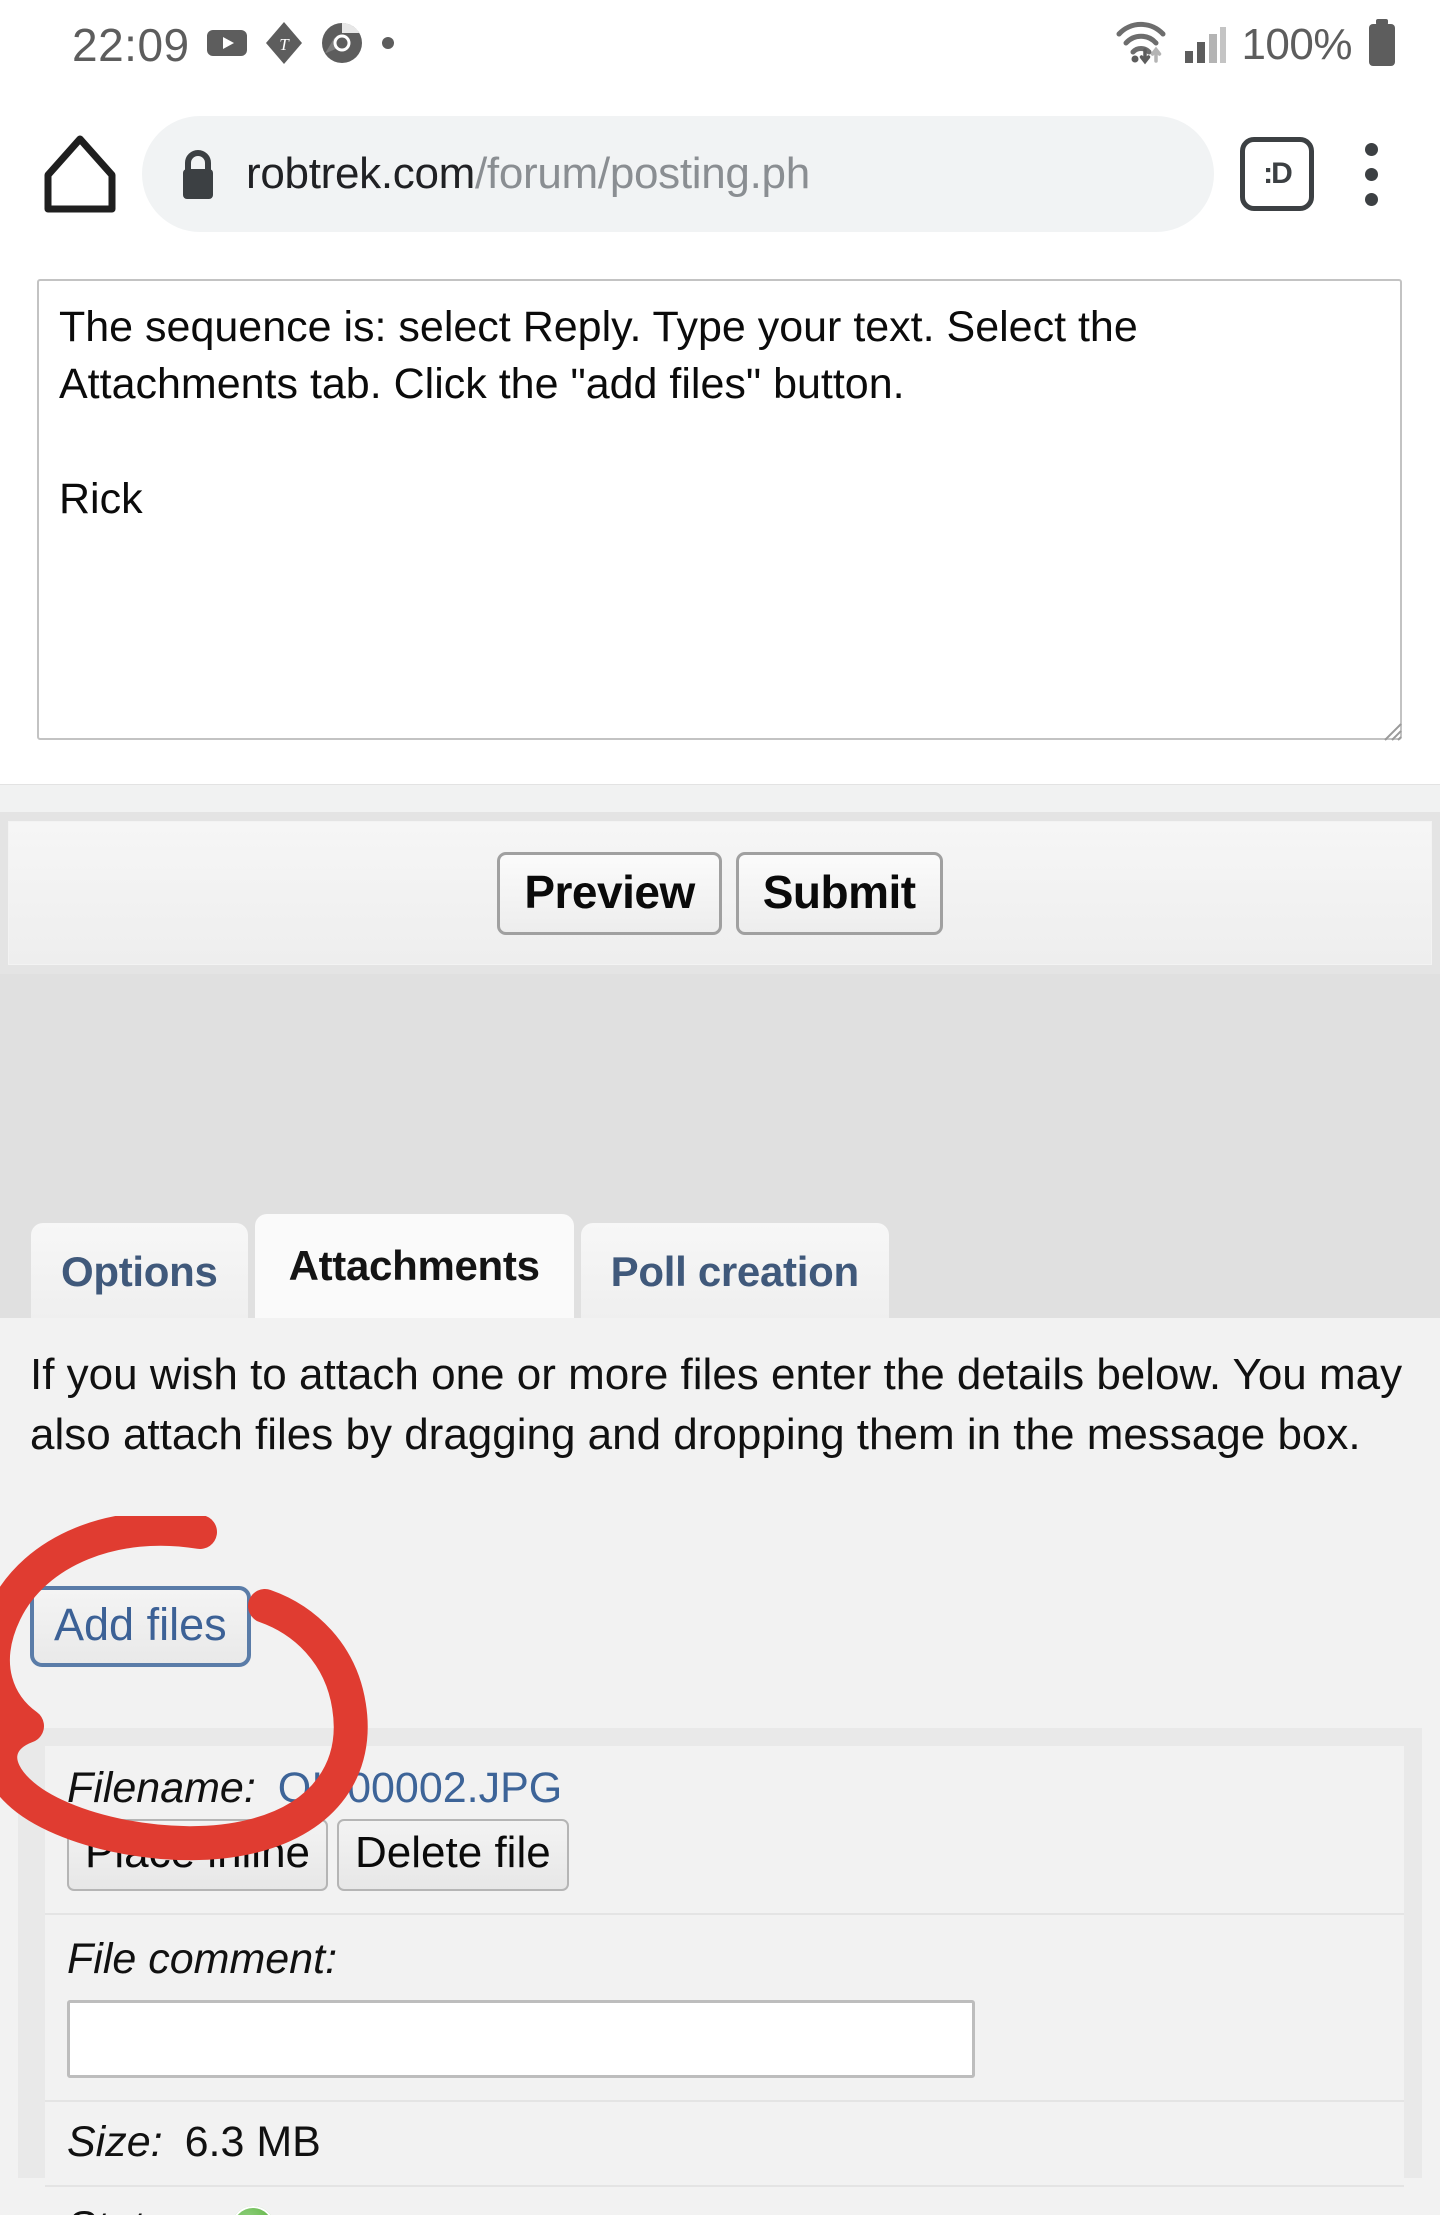 This screenshot has height=2215, width=1440. I want to click on attachment-comment-row: File comment:, so click(724, 2008).